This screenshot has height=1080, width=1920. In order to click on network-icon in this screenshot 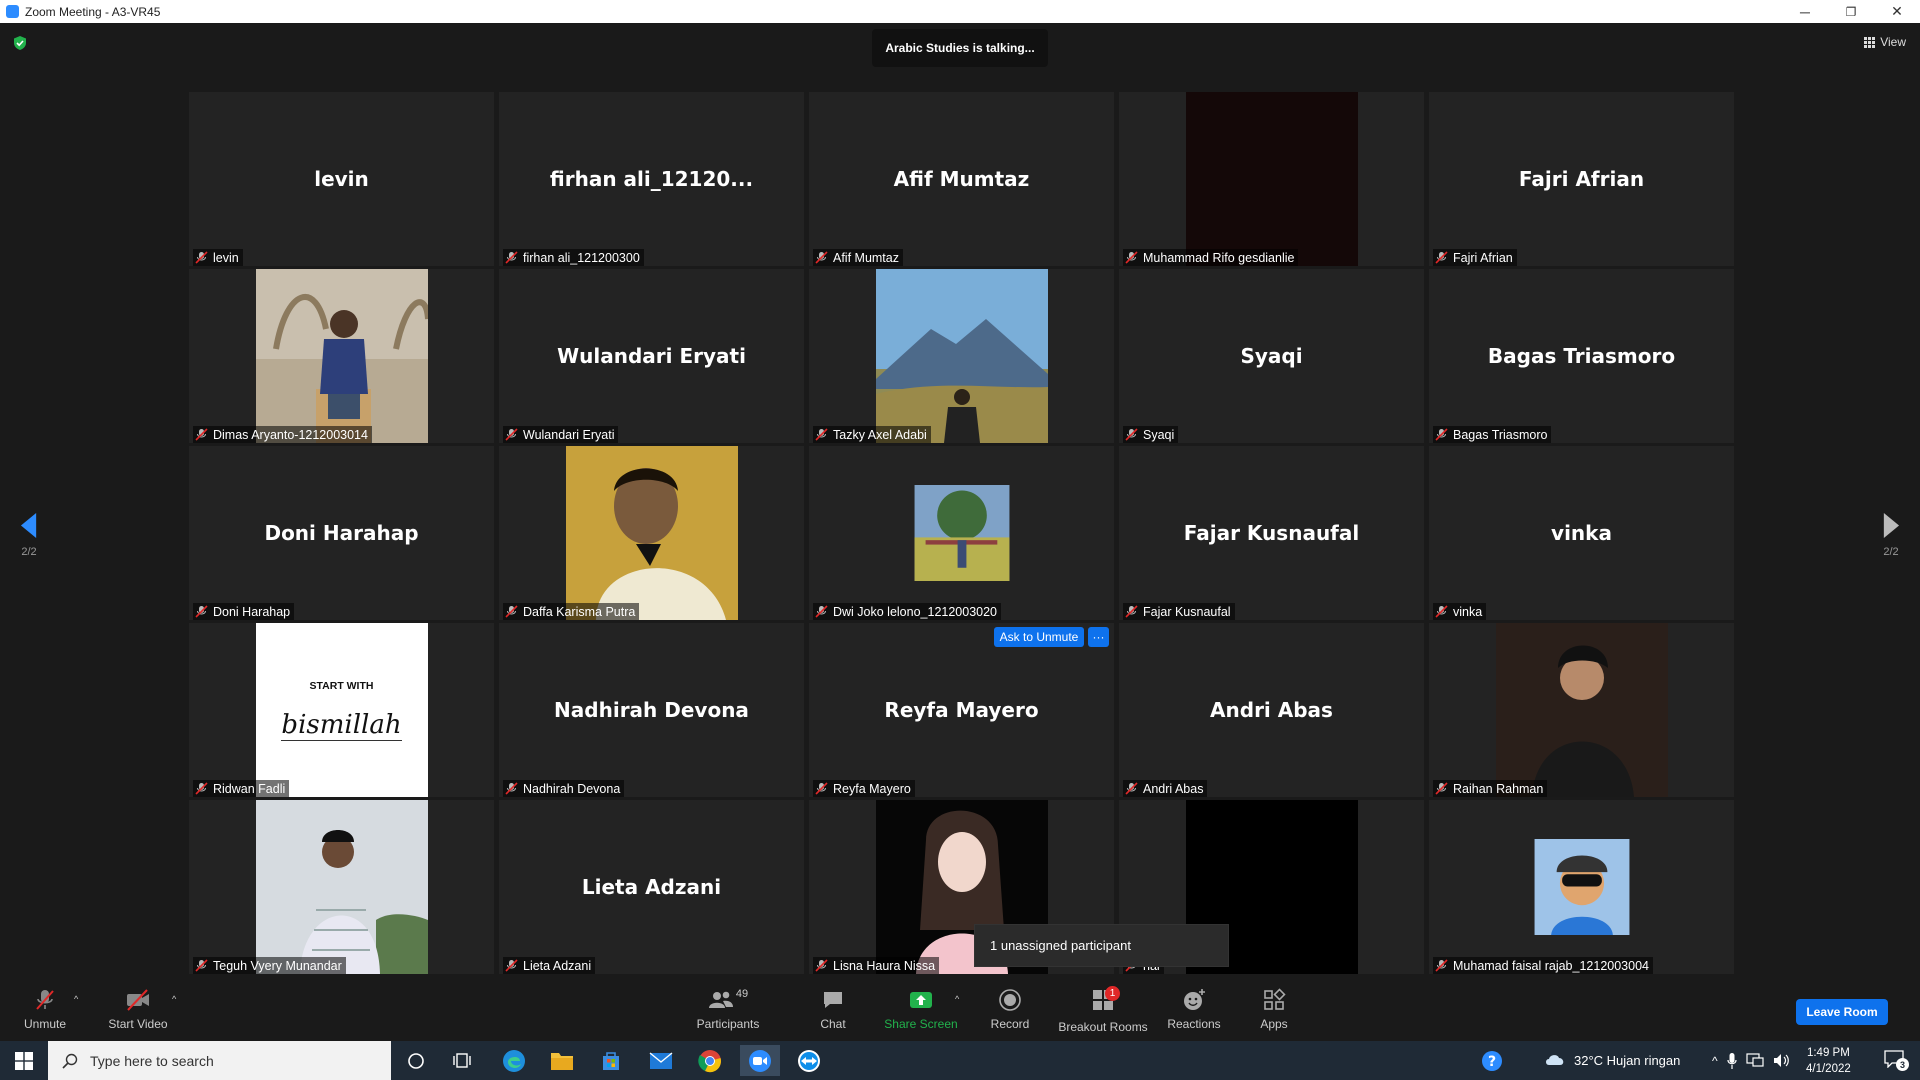, I will do `click(1755, 1060)`.